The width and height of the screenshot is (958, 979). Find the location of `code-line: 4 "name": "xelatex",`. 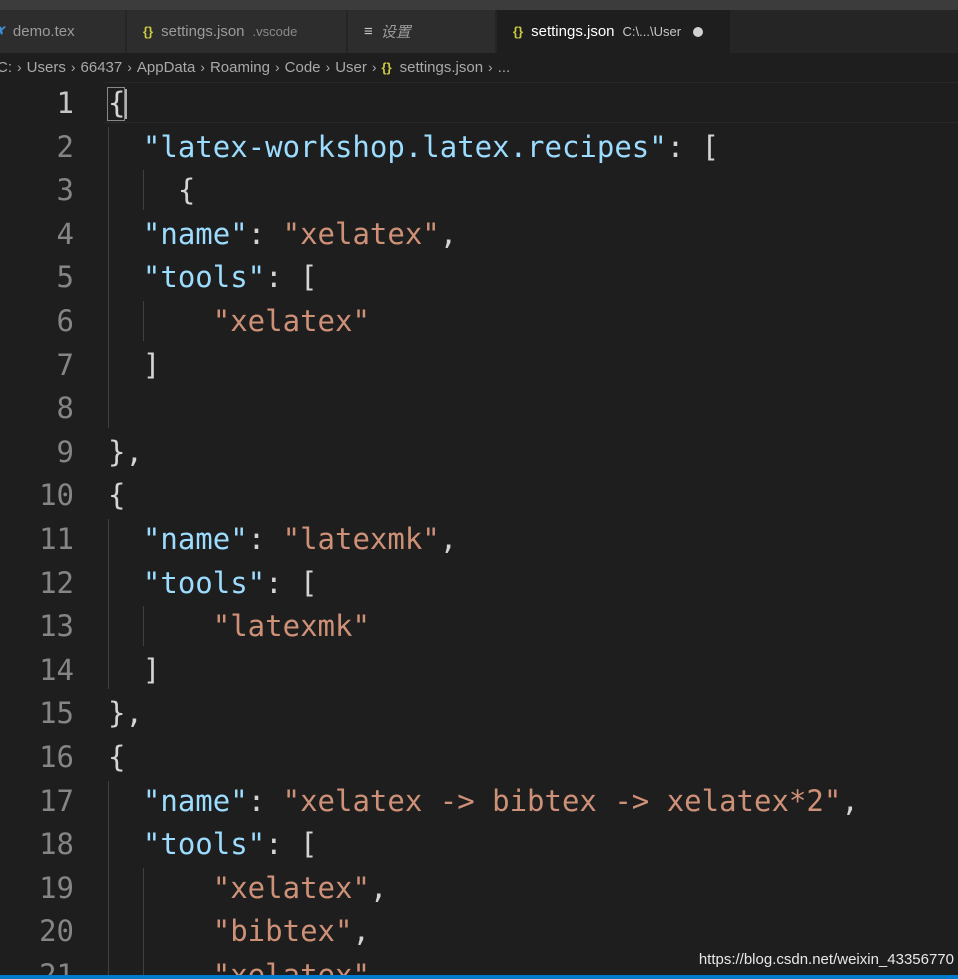

code-line: 4 "name": "xelatex", is located at coordinates (479, 234).